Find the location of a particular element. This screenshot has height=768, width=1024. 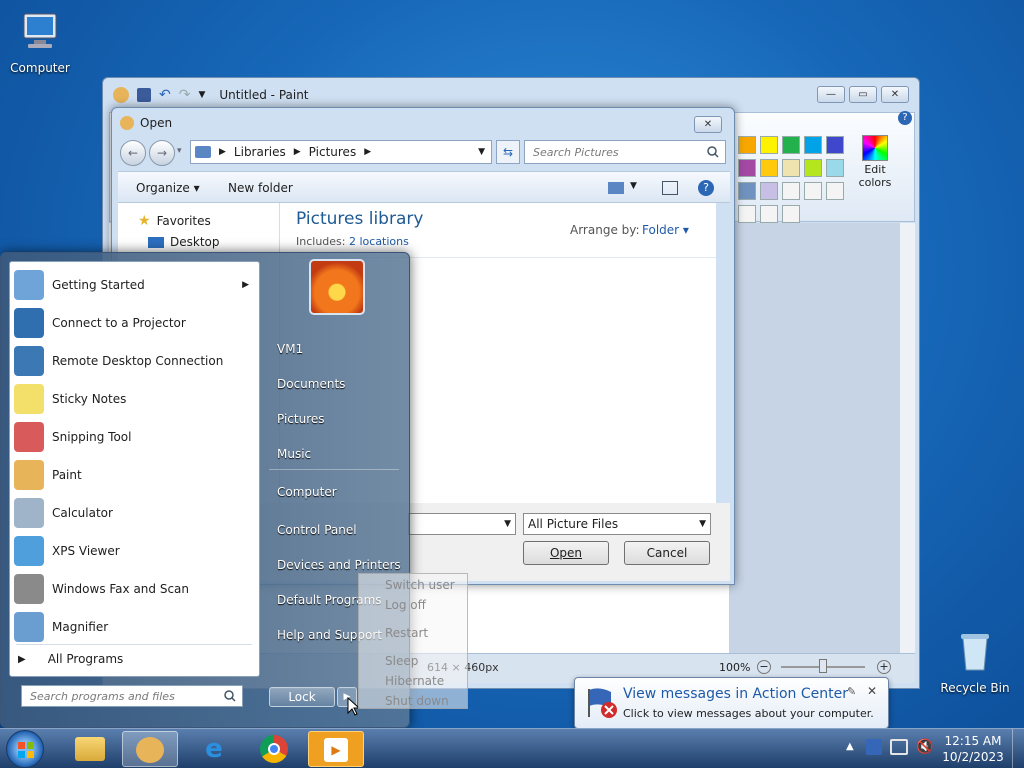

maximize-button: ▭ is located at coordinates (863, 94).